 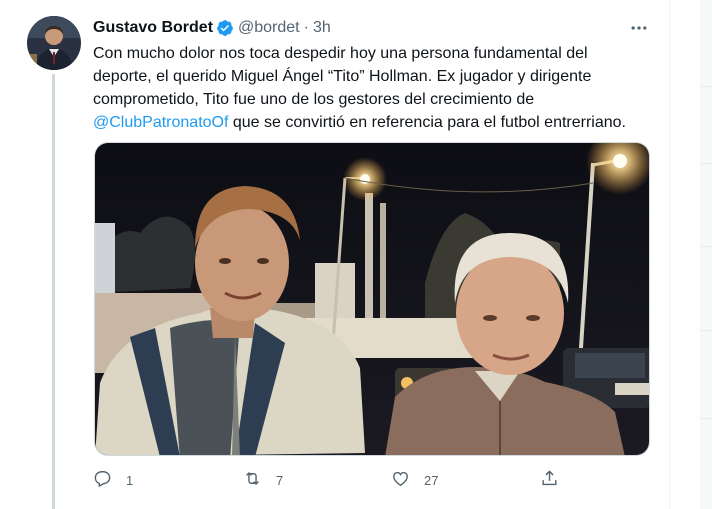 What do you see at coordinates (400, 480) in the screenshot?
I see `heart-icon` at bounding box center [400, 480].